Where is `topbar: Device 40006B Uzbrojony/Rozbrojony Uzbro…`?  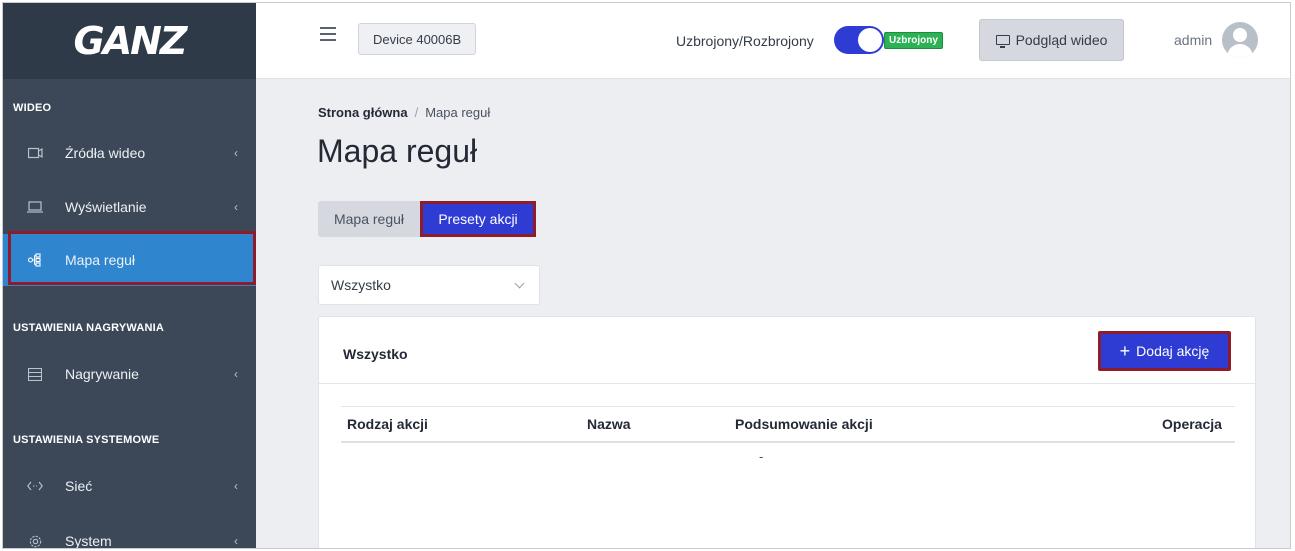
topbar: Device 40006B Uzbrojony/Rozbrojony Uzbro… is located at coordinates (773, 41).